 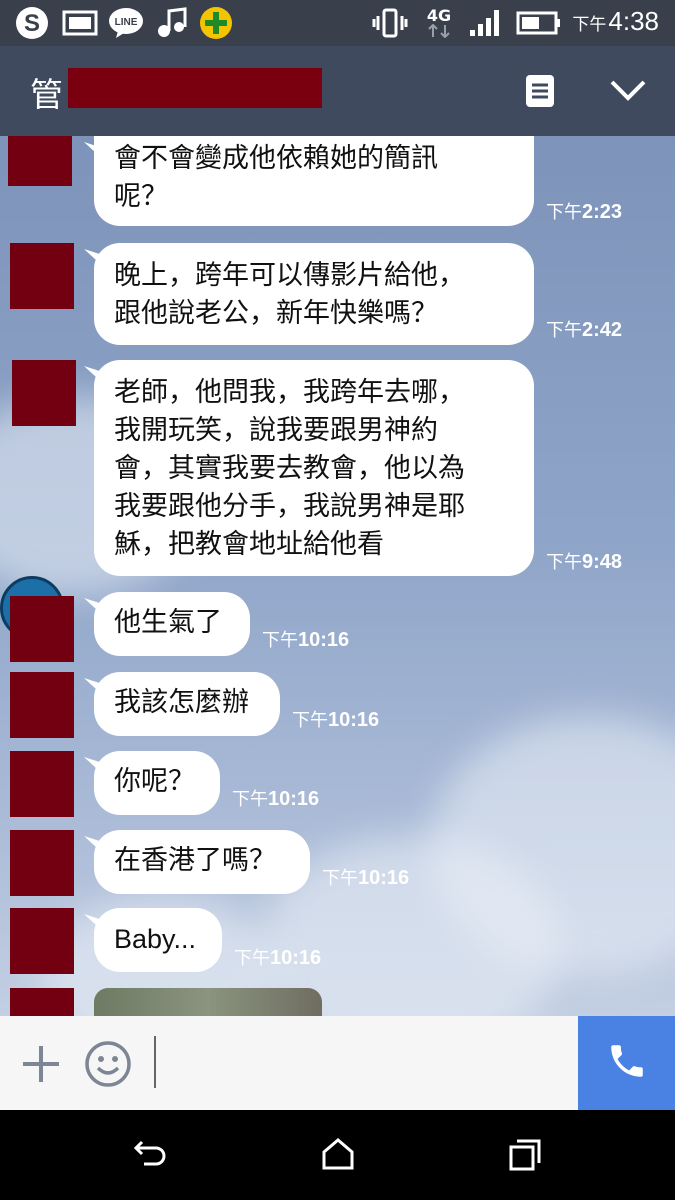 I want to click on message-bubble: 他生氣了, so click(x=172, y=624).